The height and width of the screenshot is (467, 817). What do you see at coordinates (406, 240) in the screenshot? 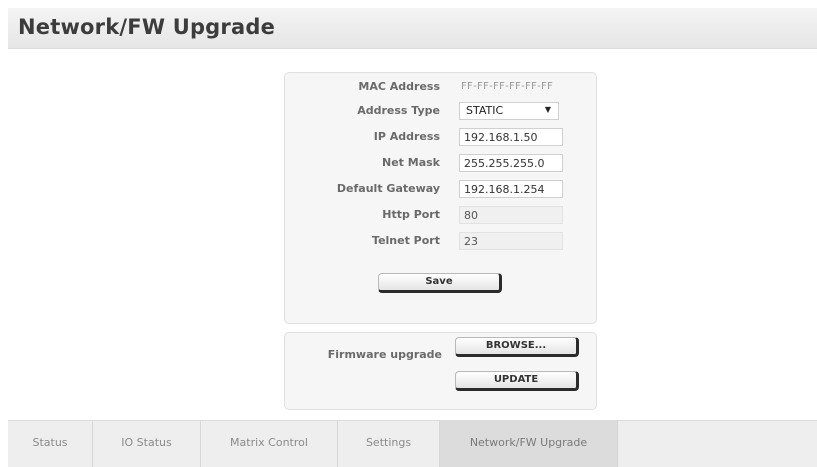
I see `telnet-port-label: Telnet Port` at bounding box center [406, 240].